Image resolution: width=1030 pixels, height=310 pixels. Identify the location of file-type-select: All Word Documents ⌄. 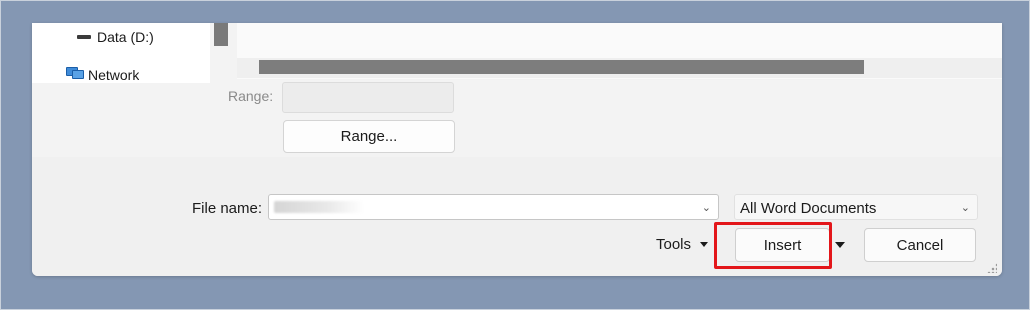
(856, 207).